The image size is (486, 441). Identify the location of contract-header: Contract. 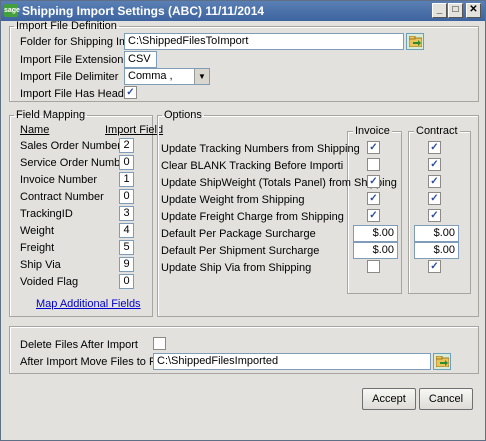
(437, 131).